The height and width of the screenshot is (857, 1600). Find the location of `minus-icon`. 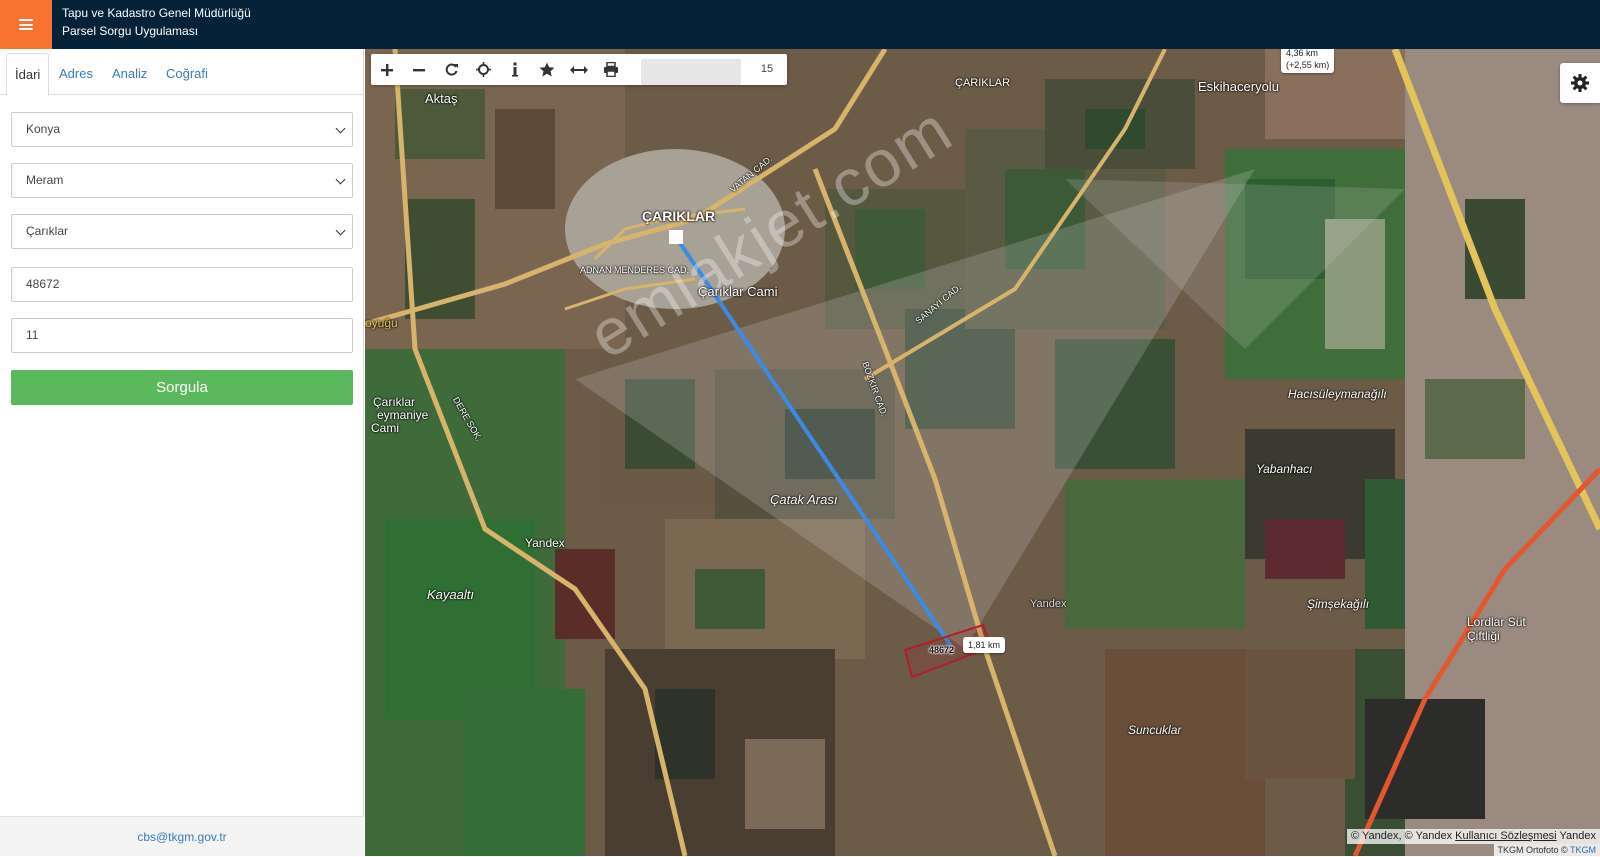

minus-icon is located at coordinates (419, 70).